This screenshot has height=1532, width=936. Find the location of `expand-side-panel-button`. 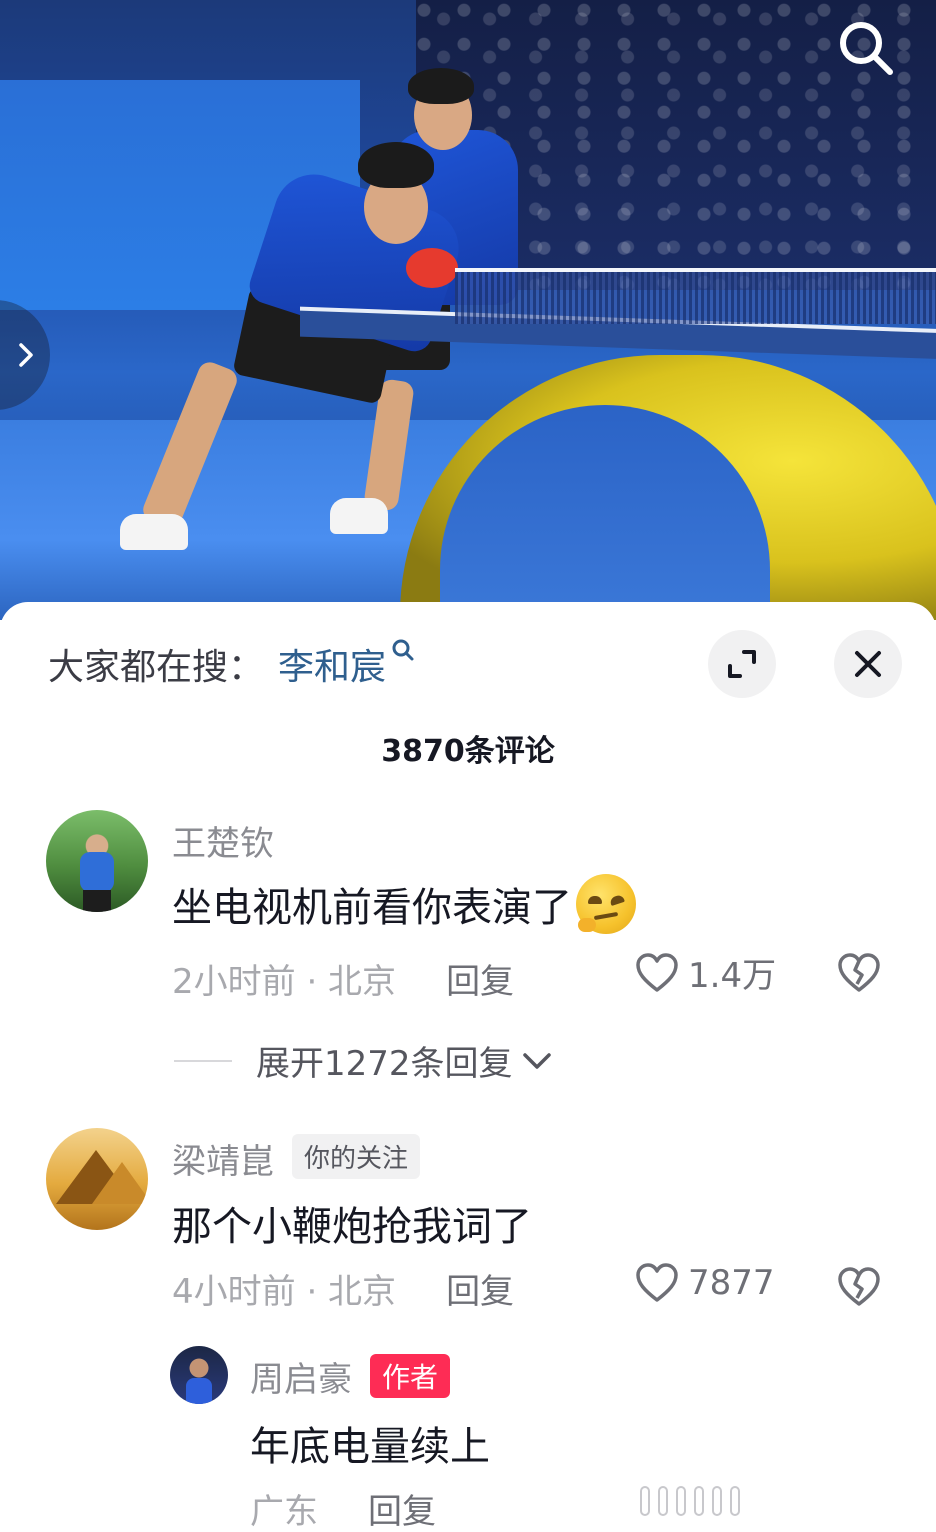

expand-side-panel-button is located at coordinates (25, 355).